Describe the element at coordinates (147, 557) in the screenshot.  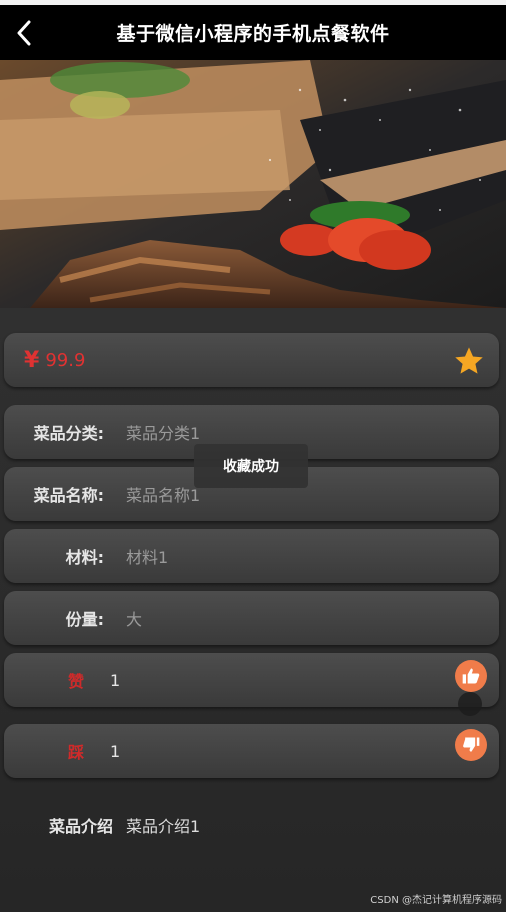
I see `field-value: 材料1` at that location.